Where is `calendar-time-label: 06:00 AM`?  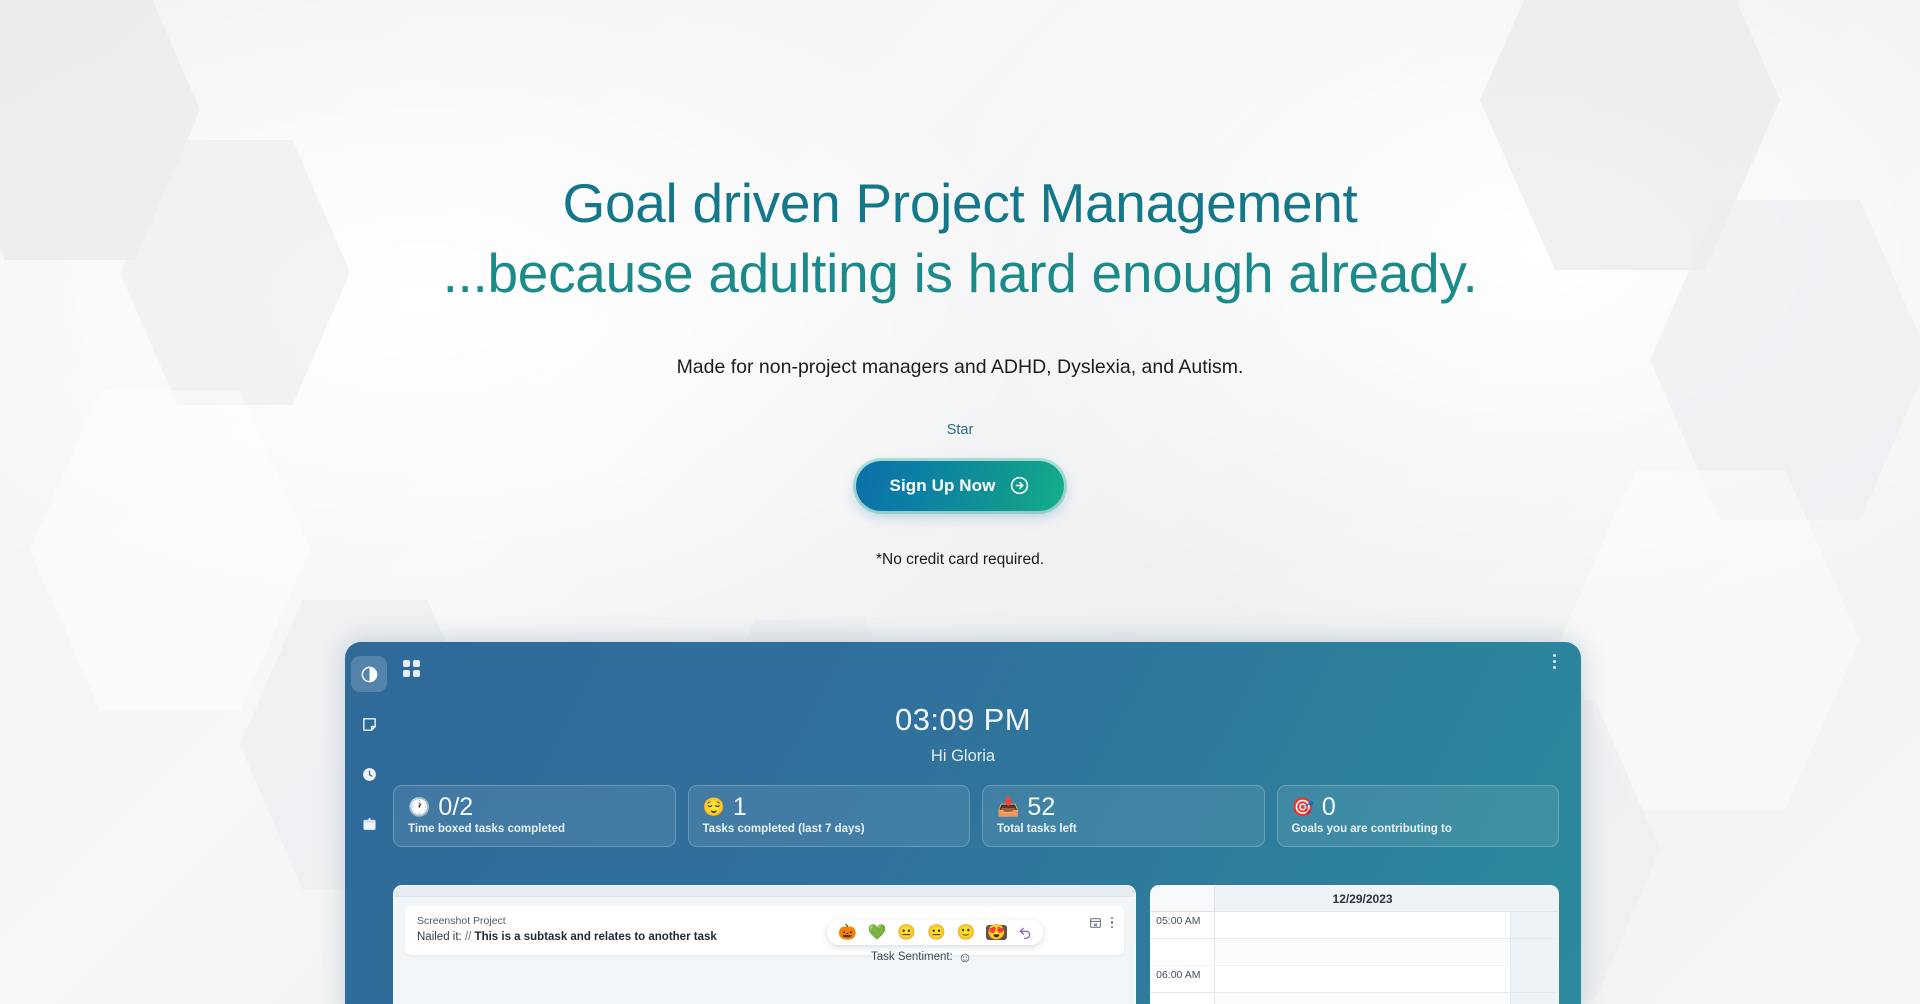
calendar-time-label: 06:00 AM is located at coordinates (1183, 979).